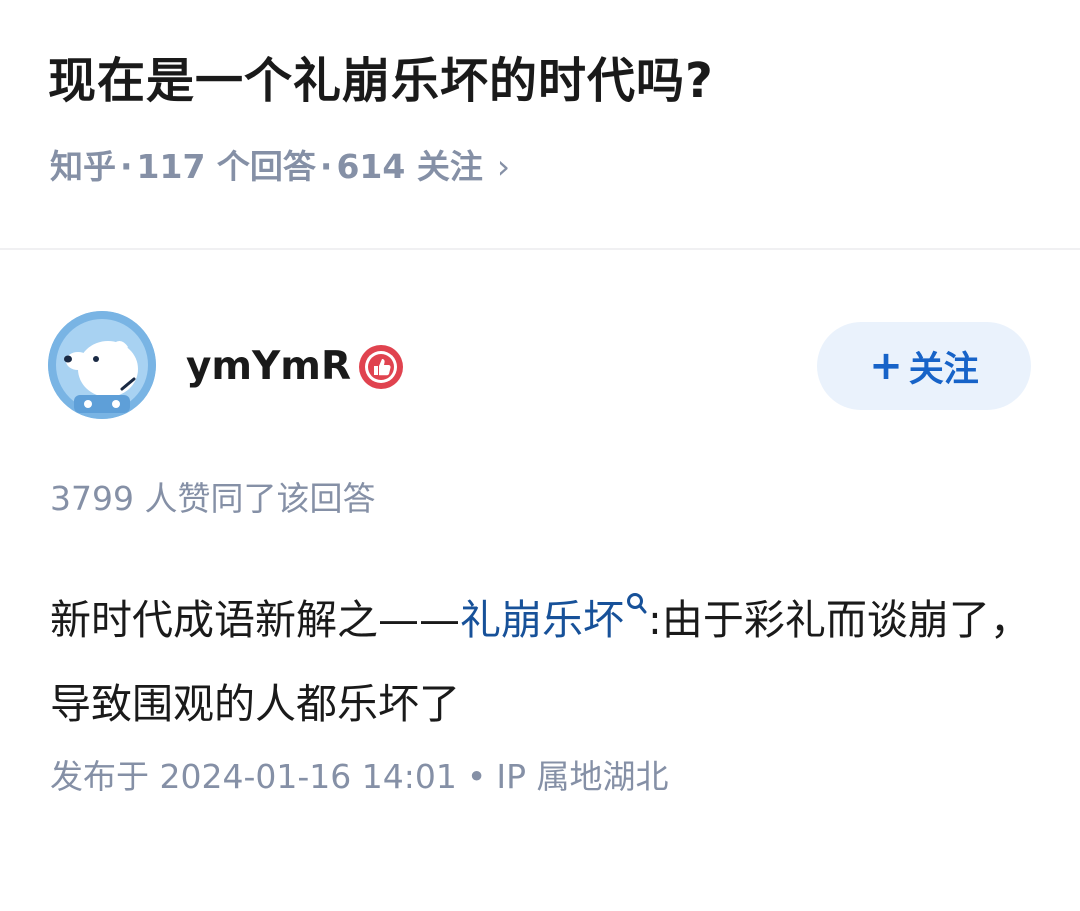  Describe the element at coordinates (253, 776) in the screenshot. I see `publish-date: 发布于 2024-01-16 14:01` at that location.